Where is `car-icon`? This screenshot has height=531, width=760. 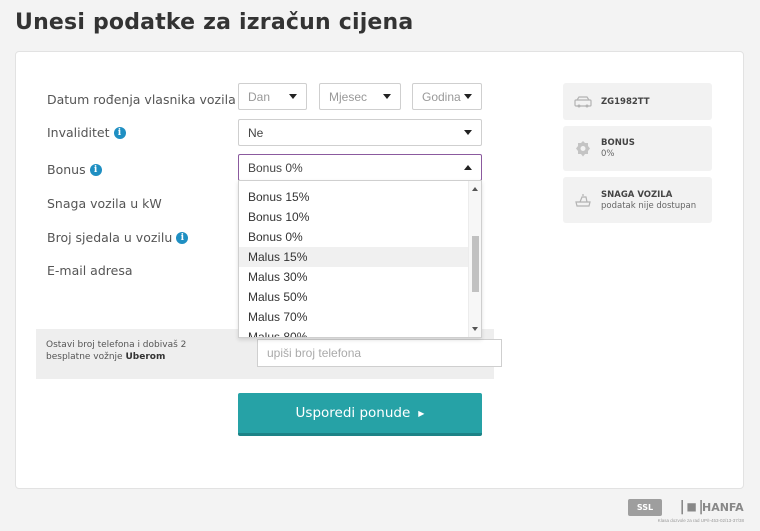 car-icon is located at coordinates (583, 101).